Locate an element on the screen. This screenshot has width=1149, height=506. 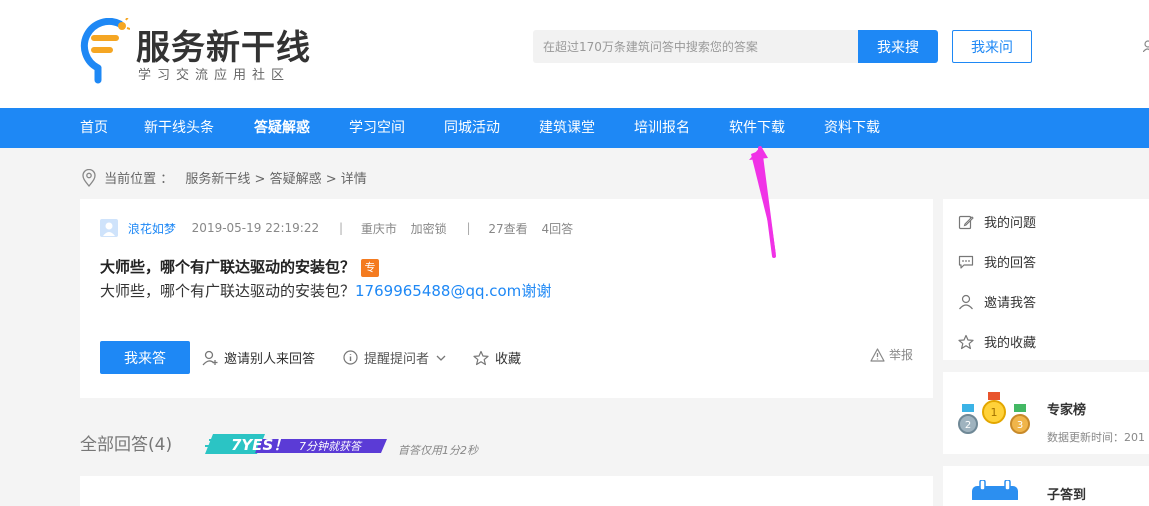
nav-item-qa: 答疑解惑 is located at coordinates (282, 128).